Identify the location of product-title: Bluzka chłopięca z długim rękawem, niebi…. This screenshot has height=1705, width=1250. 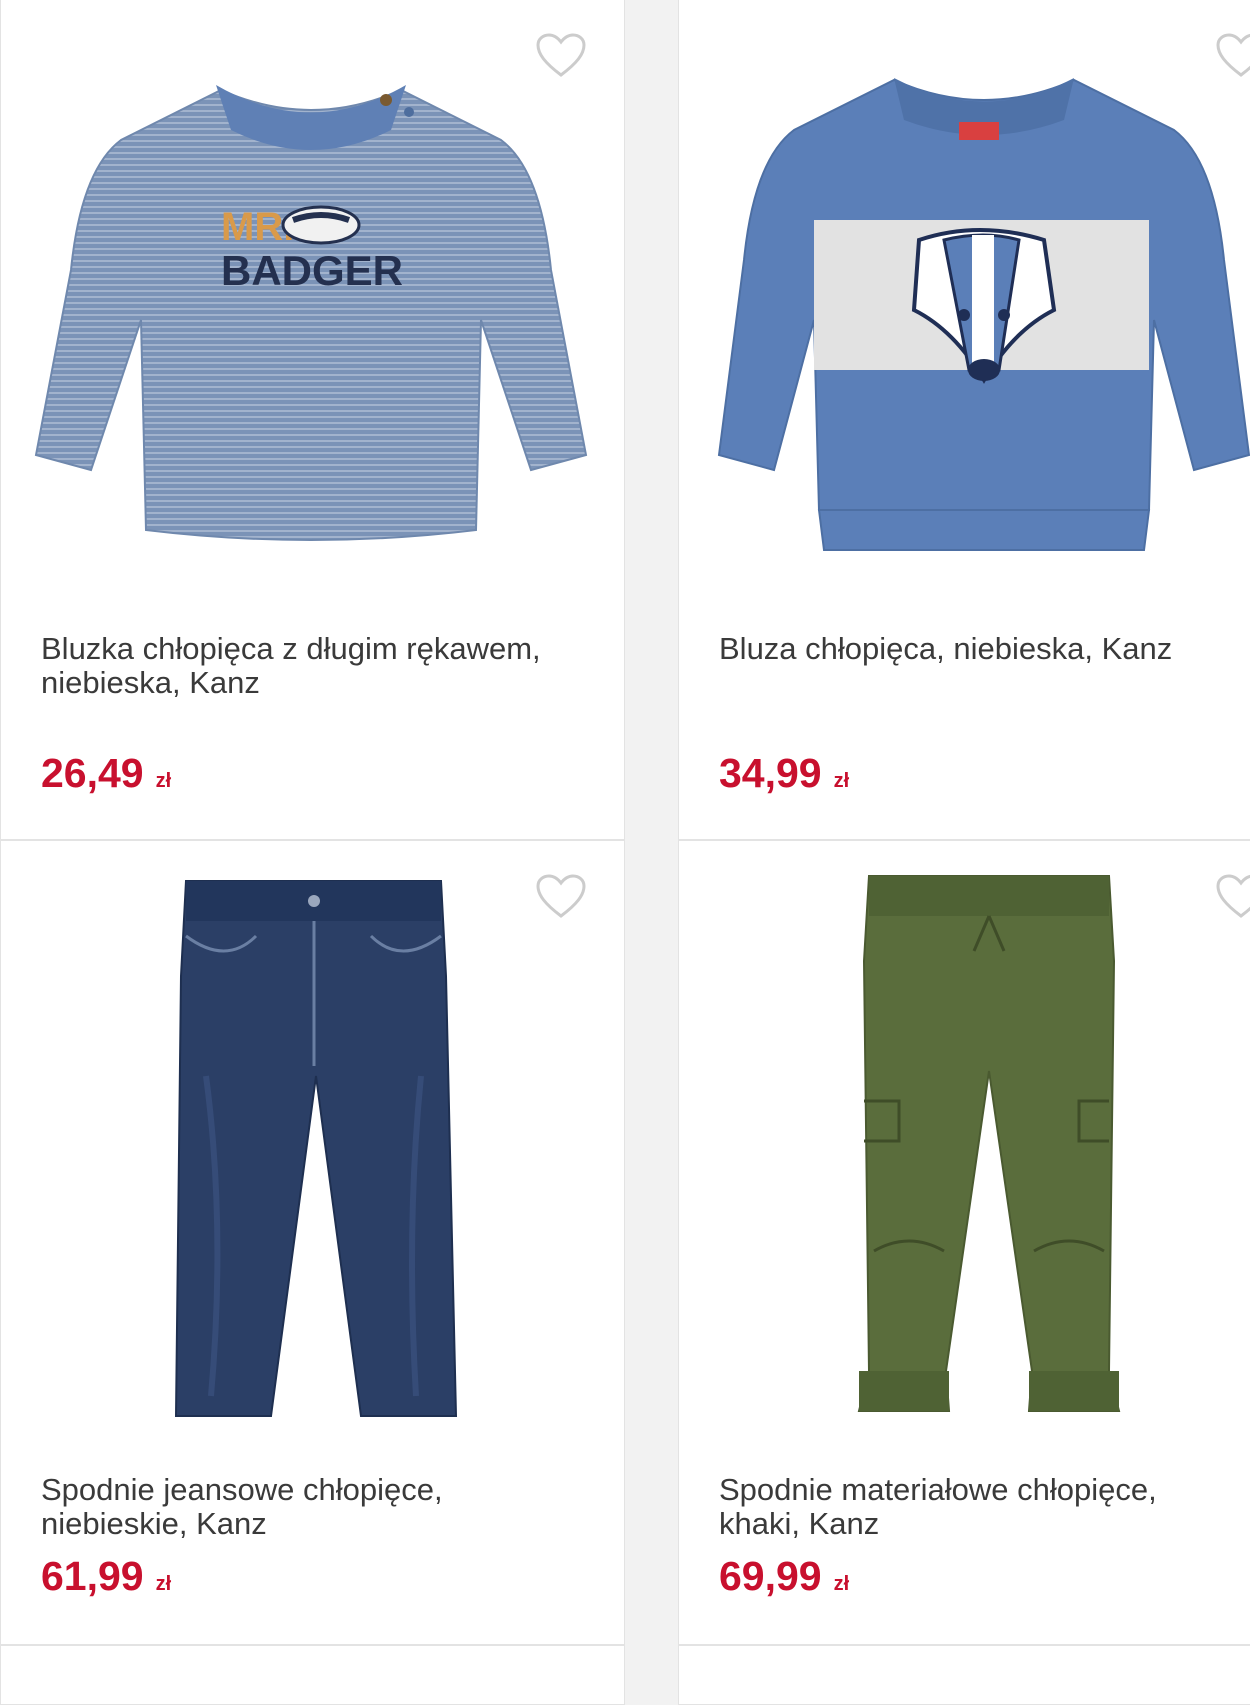
(301, 666).